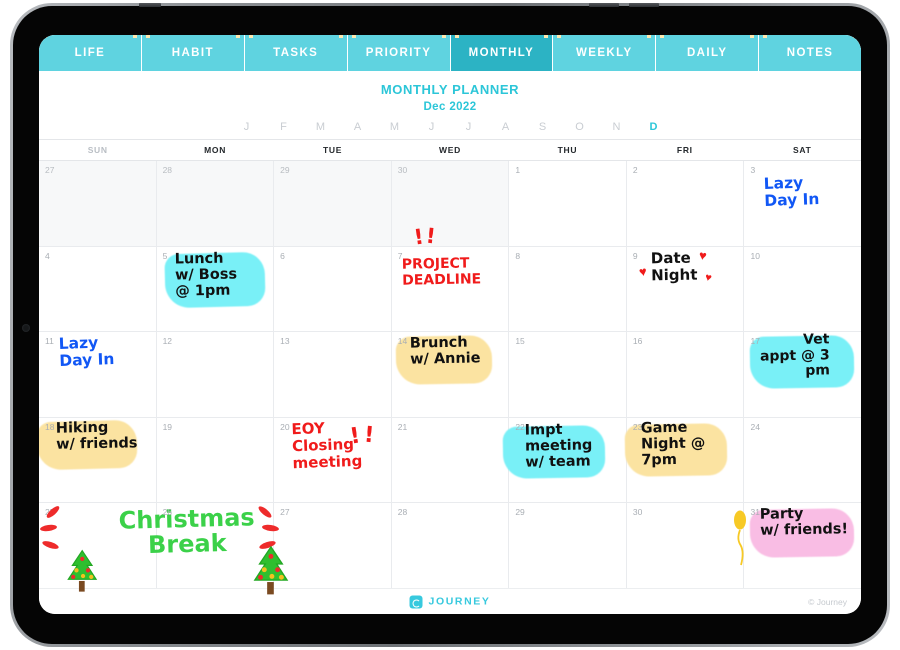  Describe the element at coordinates (686, 374) in the screenshot. I see `day-cell-16: 16` at that location.